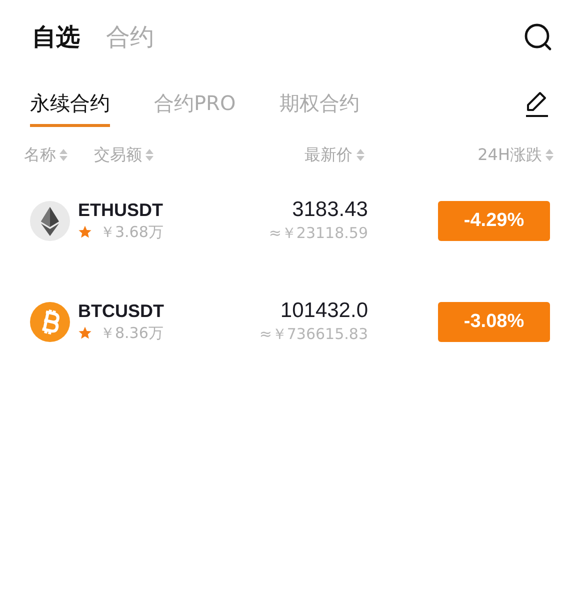 Image resolution: width=580 pixels, height=603 pixels. I want to click on edit-icon, so click(537, 104).